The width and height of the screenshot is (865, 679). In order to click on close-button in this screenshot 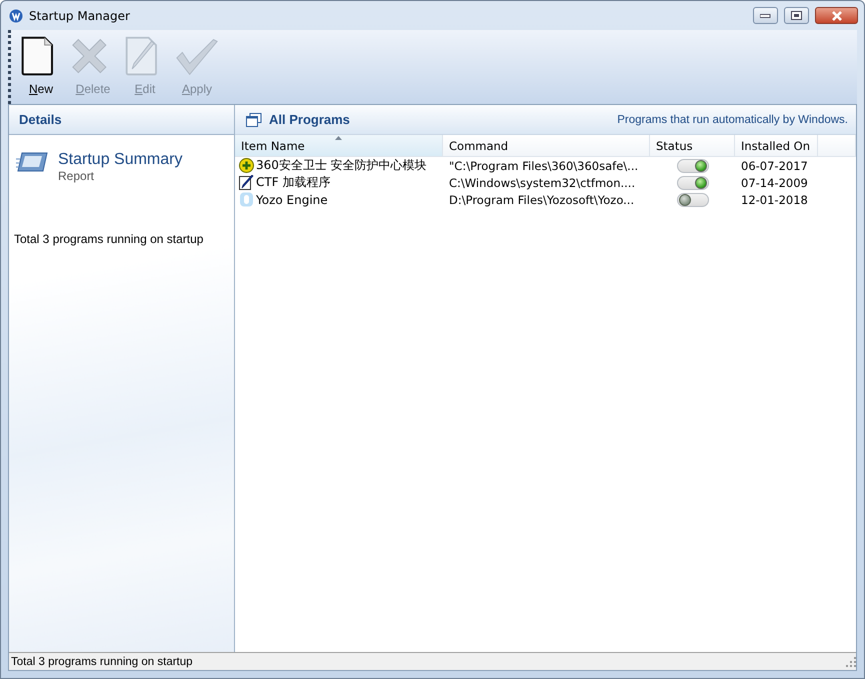, I will do `click(836, 15)`.